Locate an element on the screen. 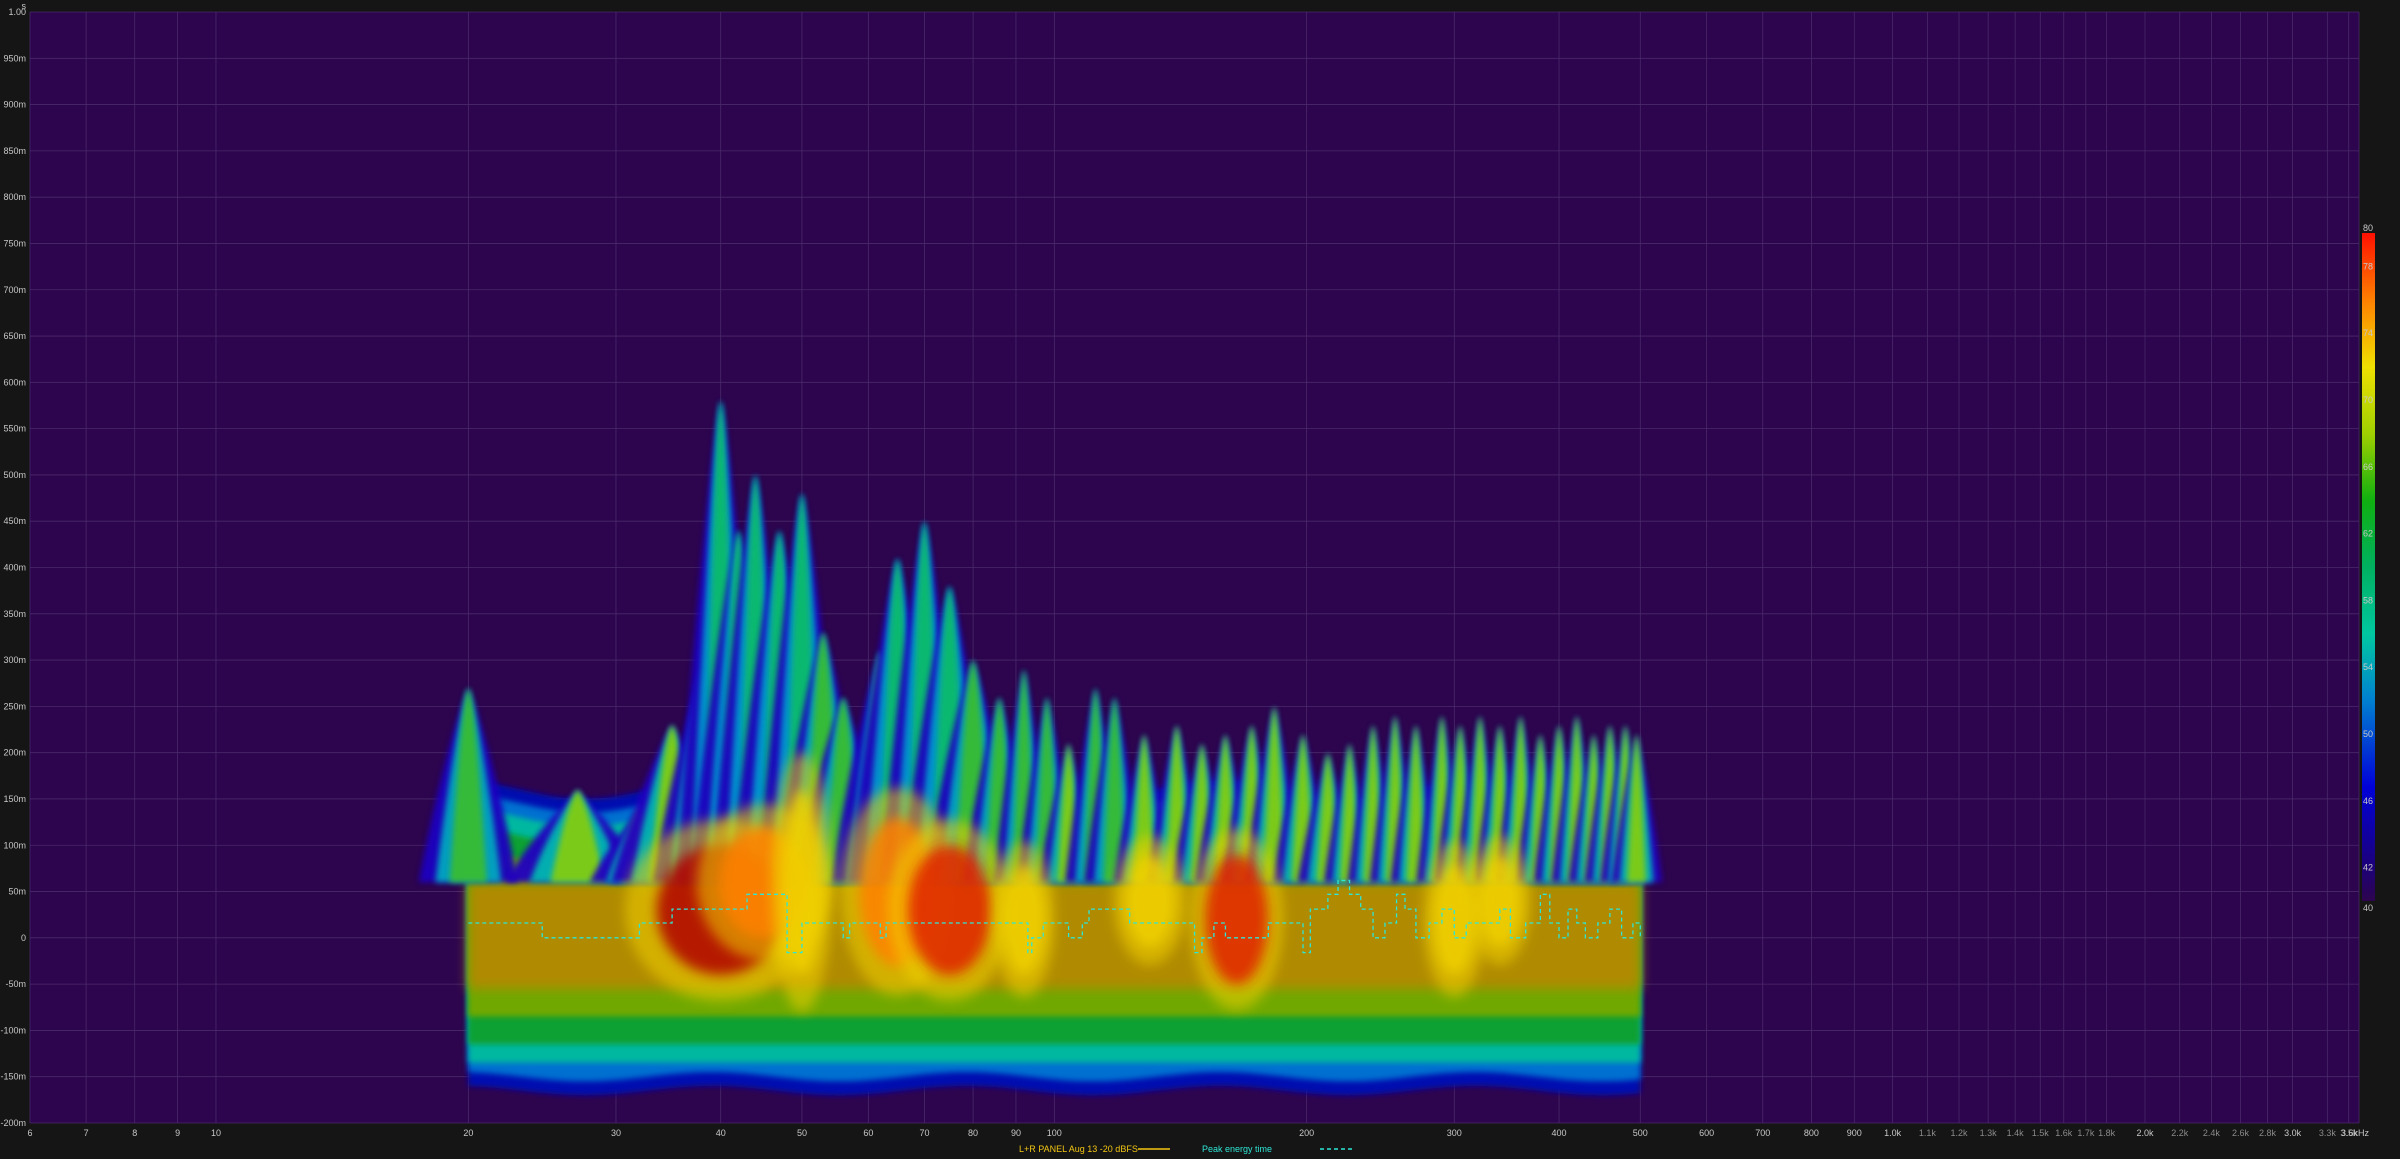  x-tick-label-2-6k: 2.6k is located at coordinates (2241, 1133).